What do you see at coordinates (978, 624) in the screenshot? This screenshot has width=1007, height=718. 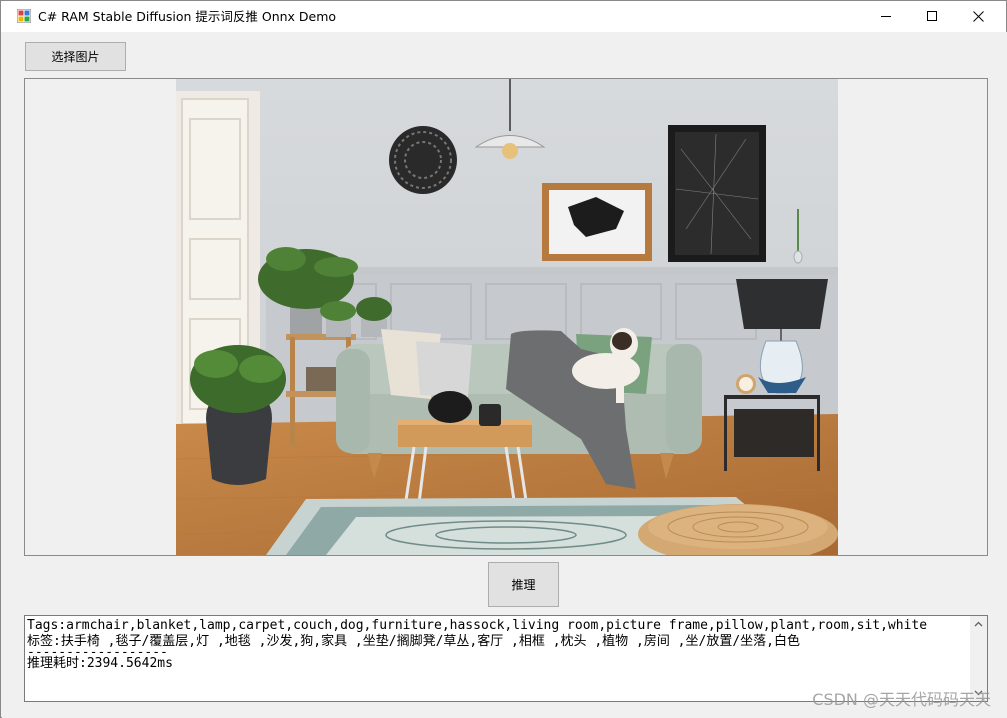 I see `scroll-up-icon` at bounding box center [978, 624].